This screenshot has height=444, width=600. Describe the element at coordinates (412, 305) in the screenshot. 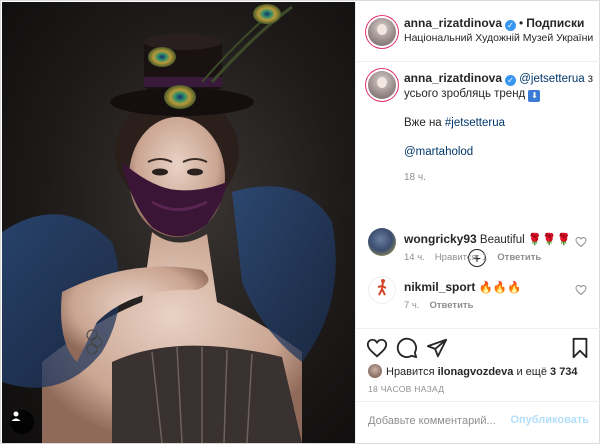

I see `comment-time: 7 ч.` at that location.